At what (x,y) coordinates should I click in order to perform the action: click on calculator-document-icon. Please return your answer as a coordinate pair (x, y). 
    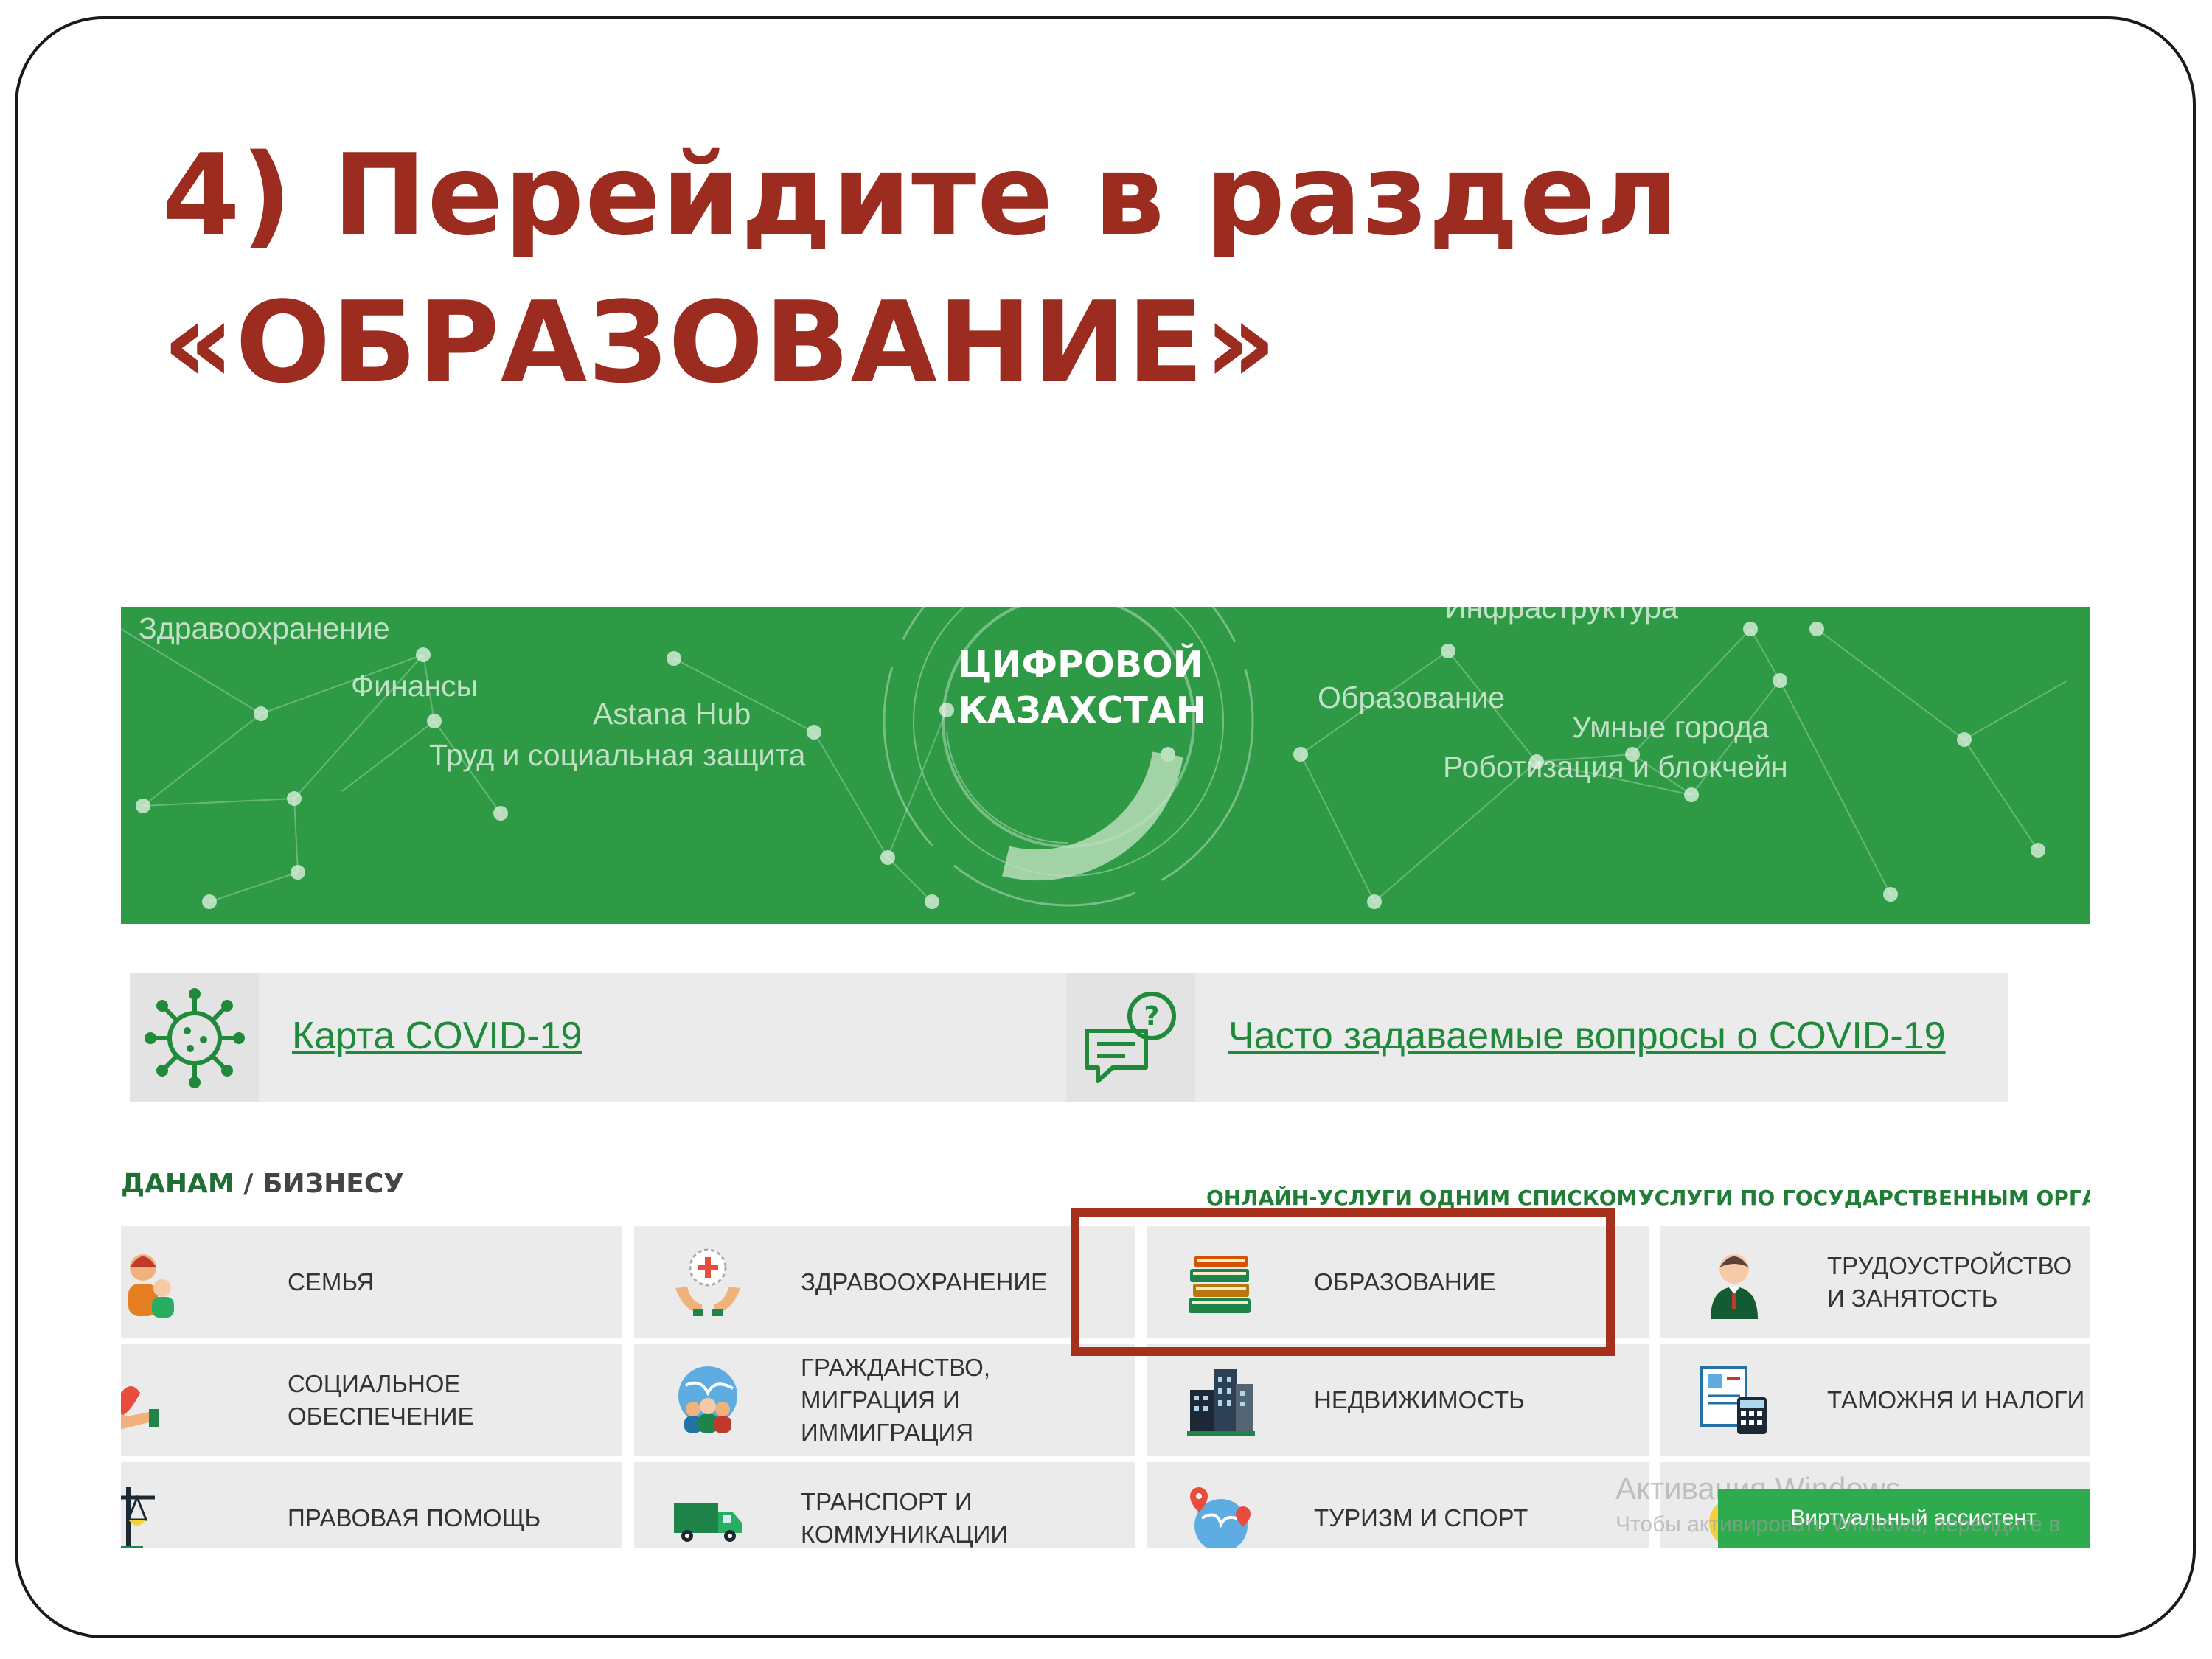
    Looking at the image, I should click on (1733, 1400).